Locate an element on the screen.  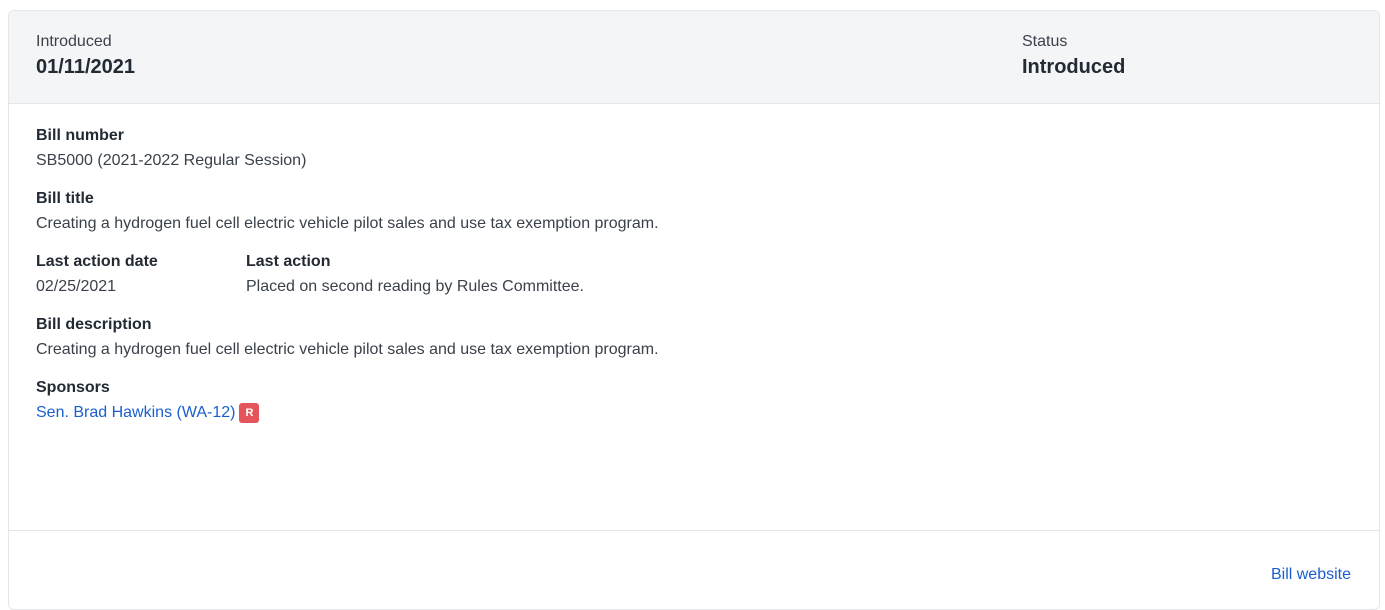
bill-card-footer: Bill website is located at coordinates (694, 570).